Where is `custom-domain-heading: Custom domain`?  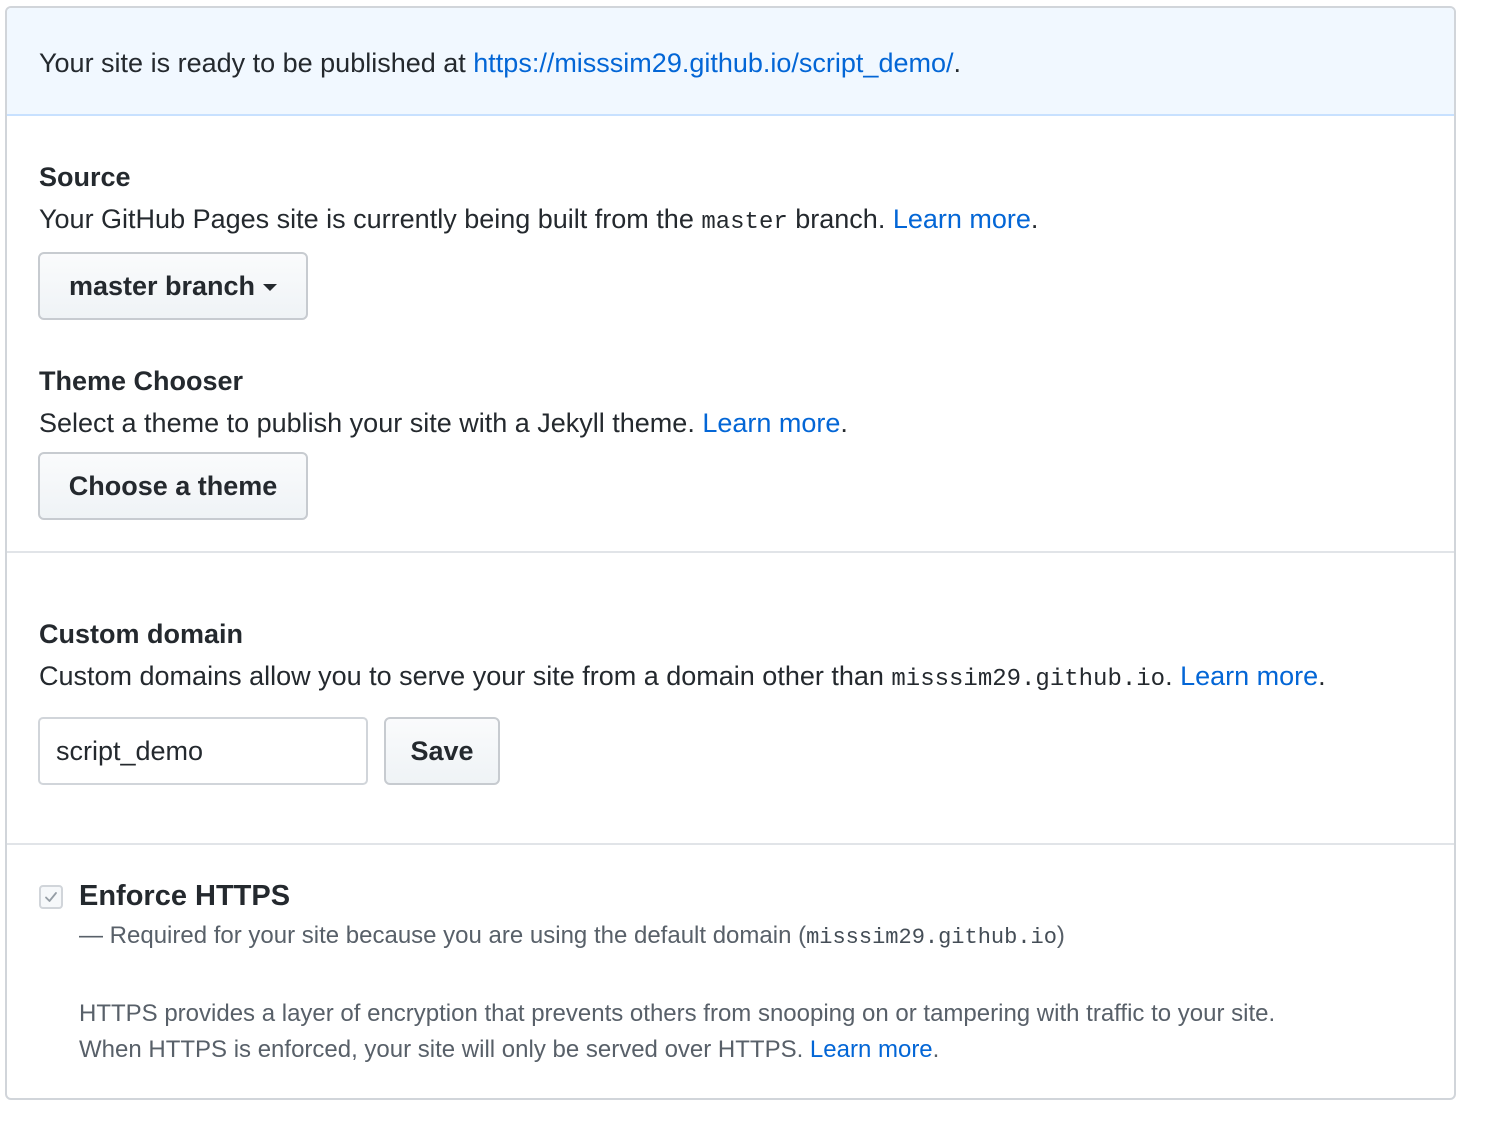
custom-domain-heading: Custom domain is located at coordinates (141, 634).